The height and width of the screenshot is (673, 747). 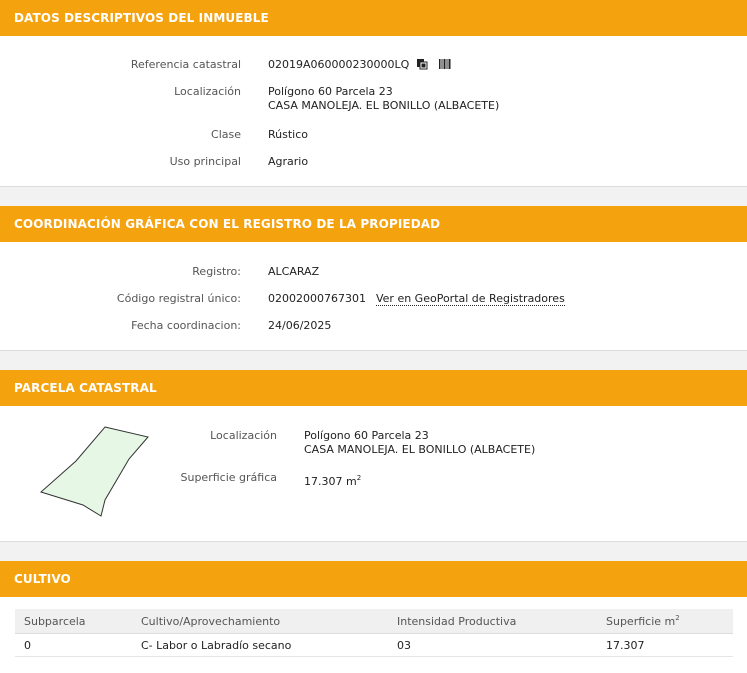 What do you see at coordinates (492, 645) in the screenshot?
I see `cell-intensidad: 03` at bounding box center [492, 645].